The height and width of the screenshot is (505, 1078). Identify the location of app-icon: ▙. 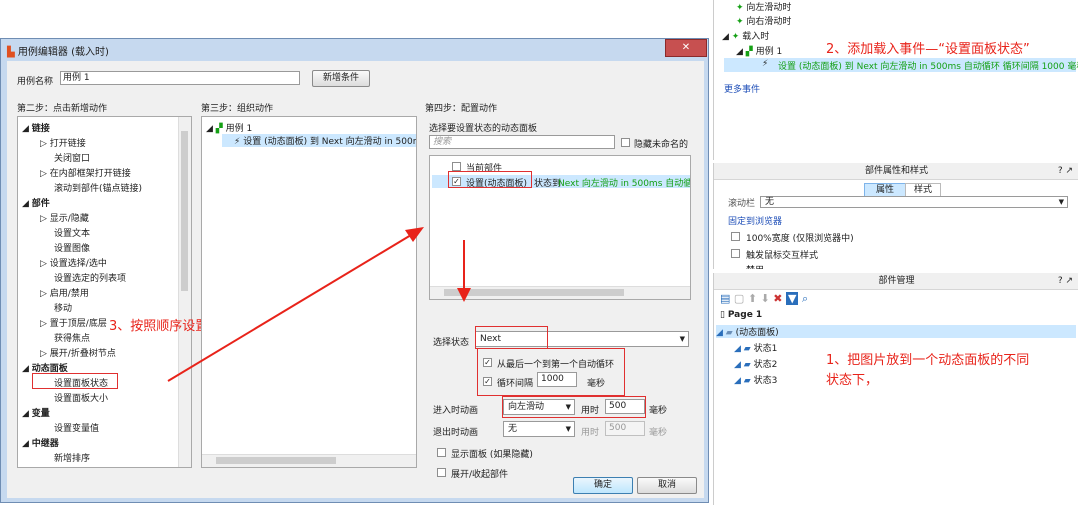
(11, 52).